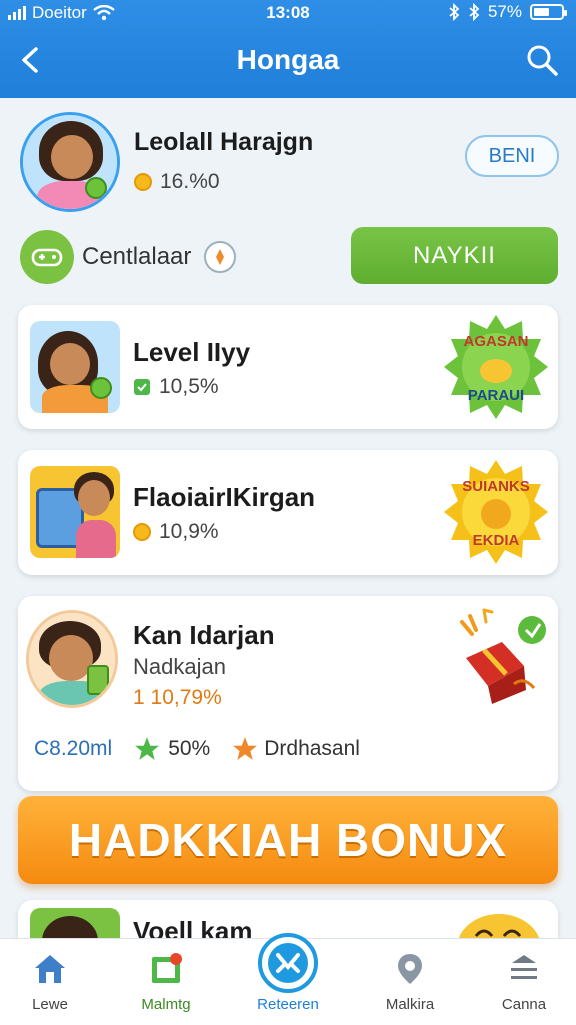 This screenshot has width=576, height=1025. Describe the element at coordinates (50, 1004) in the screenshot. I see `nav-label-home: Lewe` at that location.